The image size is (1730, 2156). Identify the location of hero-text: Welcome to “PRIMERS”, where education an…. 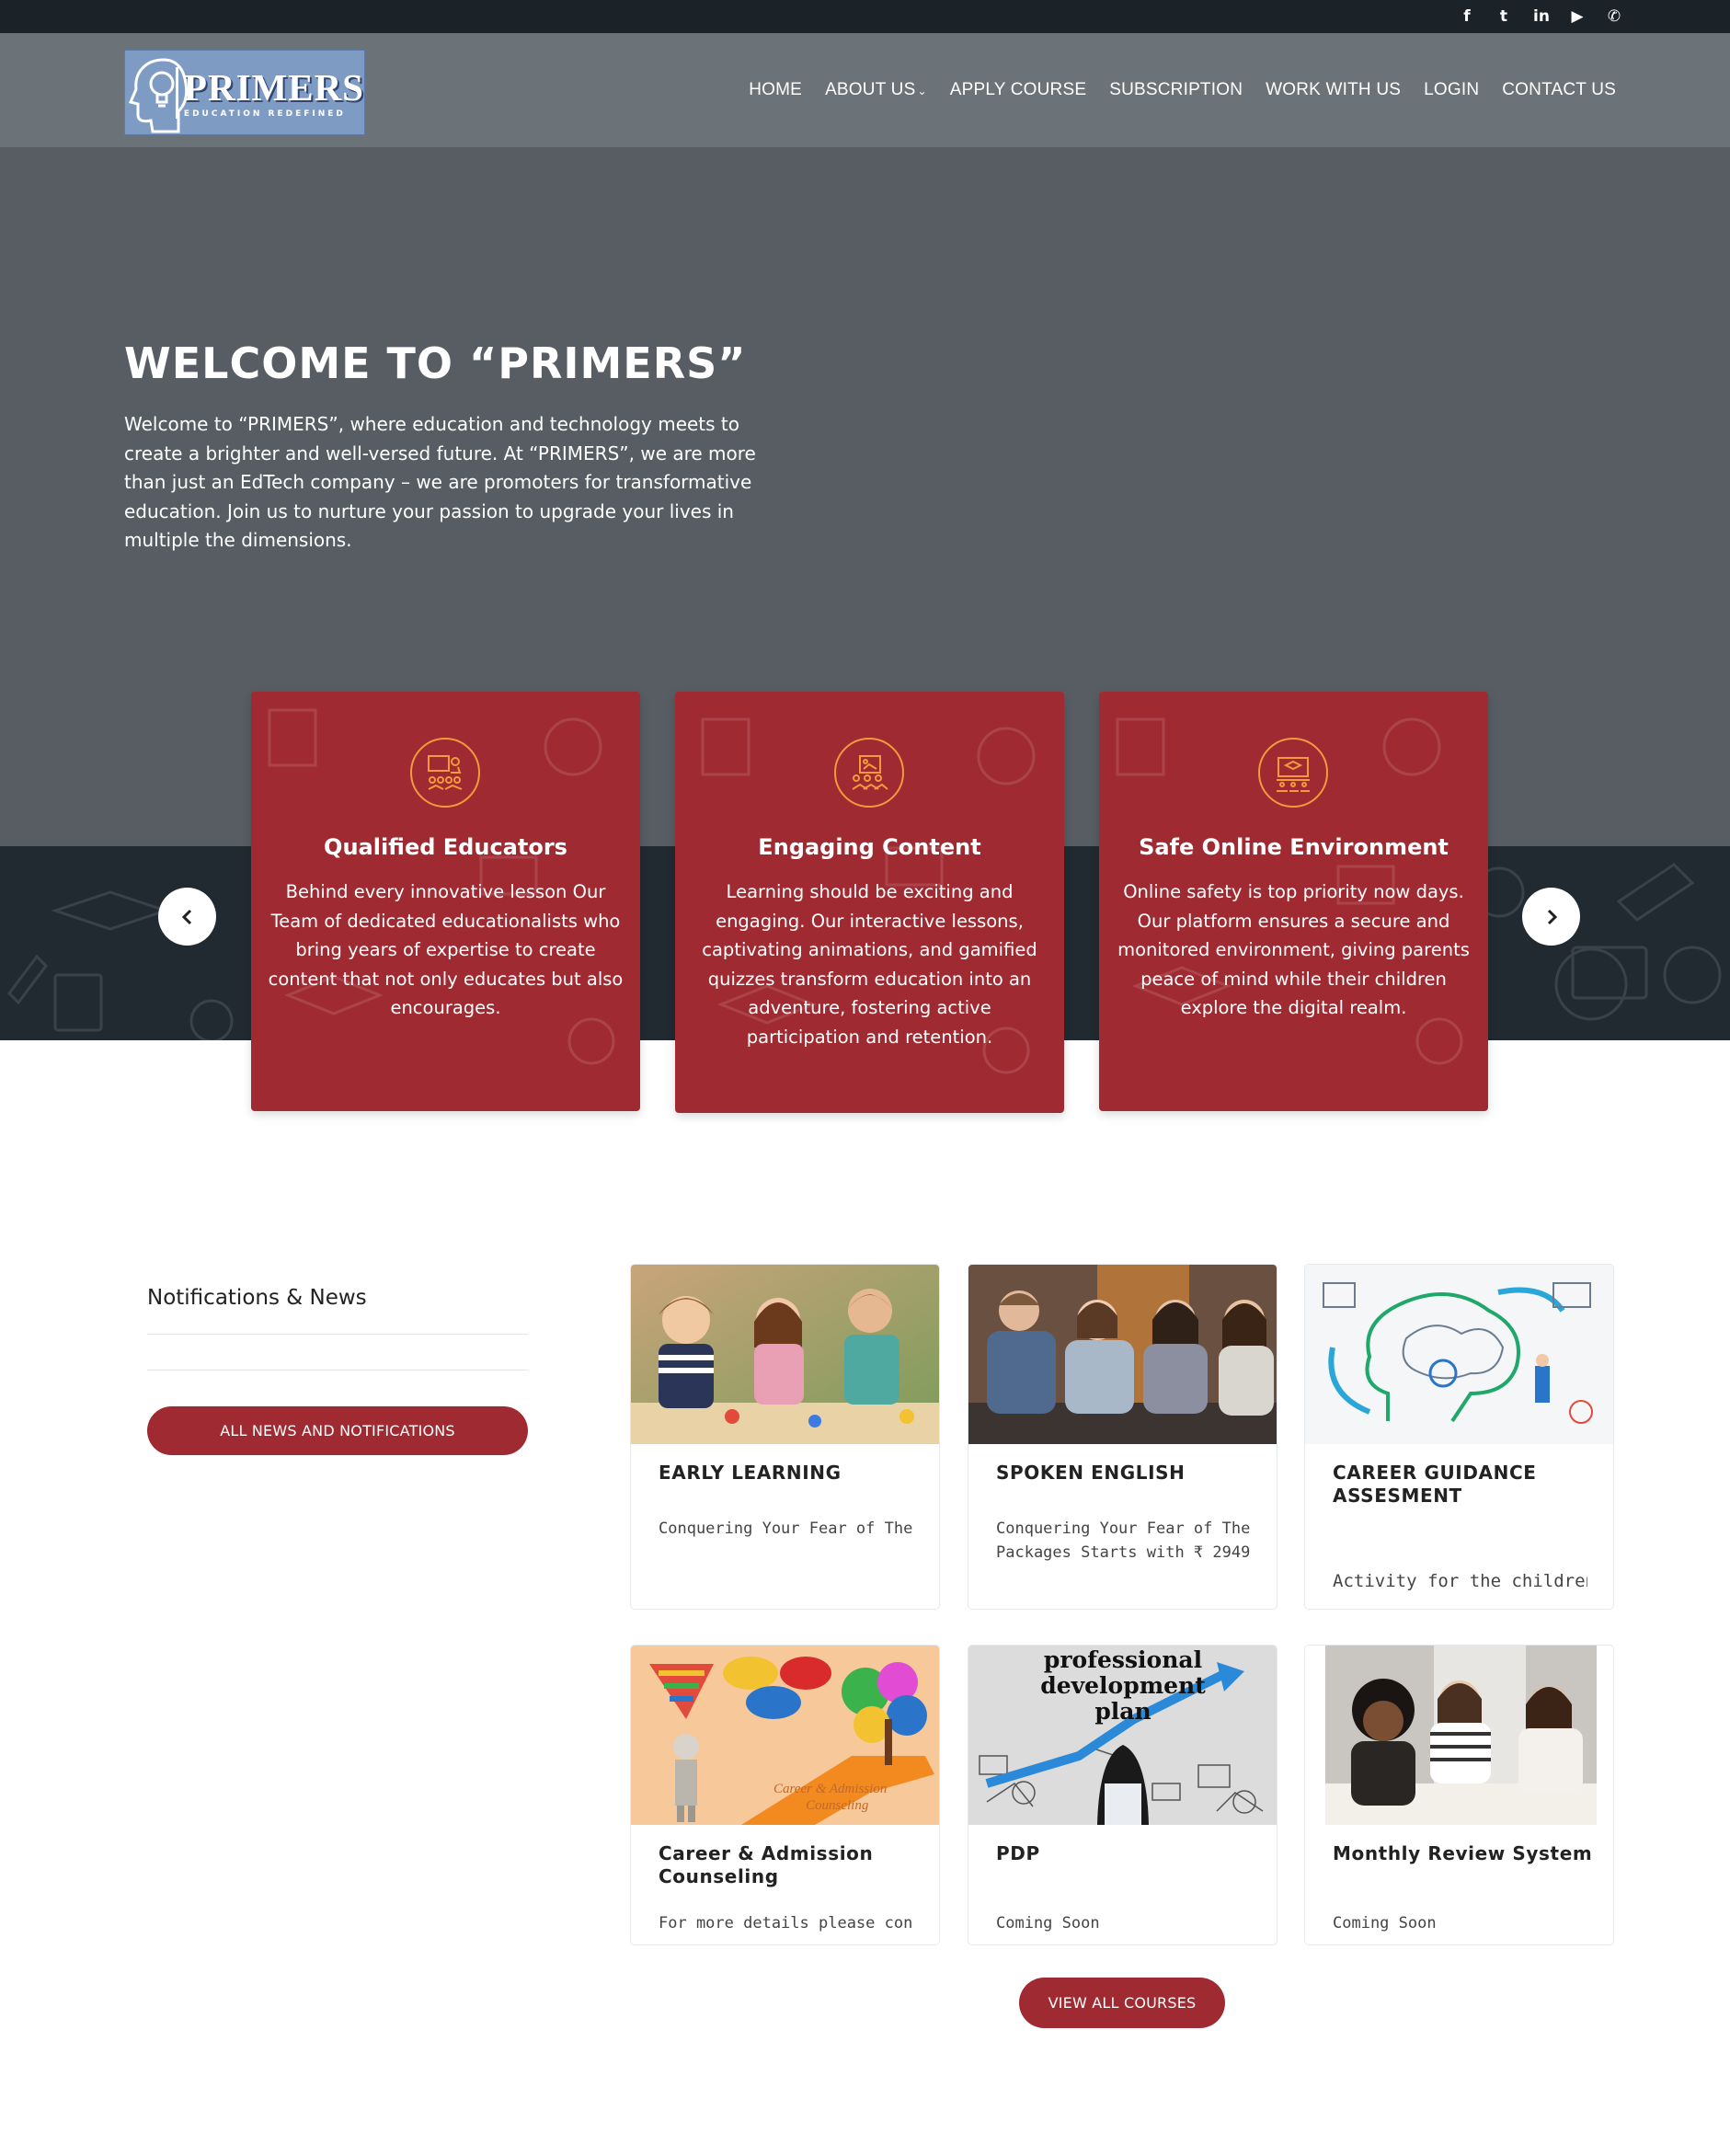
(440, 482).